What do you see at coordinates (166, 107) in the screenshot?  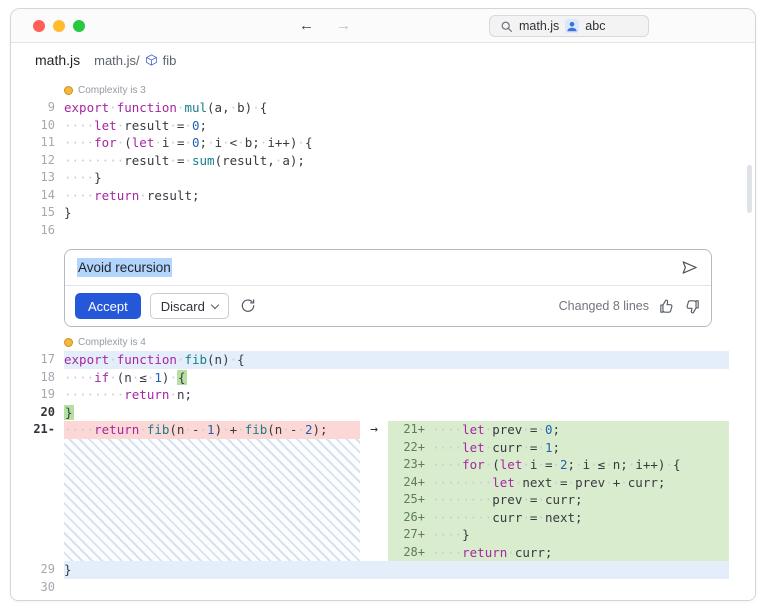 I see `code-text: export·function·mul(a,·b)·{` at bounding box center [166, 107].